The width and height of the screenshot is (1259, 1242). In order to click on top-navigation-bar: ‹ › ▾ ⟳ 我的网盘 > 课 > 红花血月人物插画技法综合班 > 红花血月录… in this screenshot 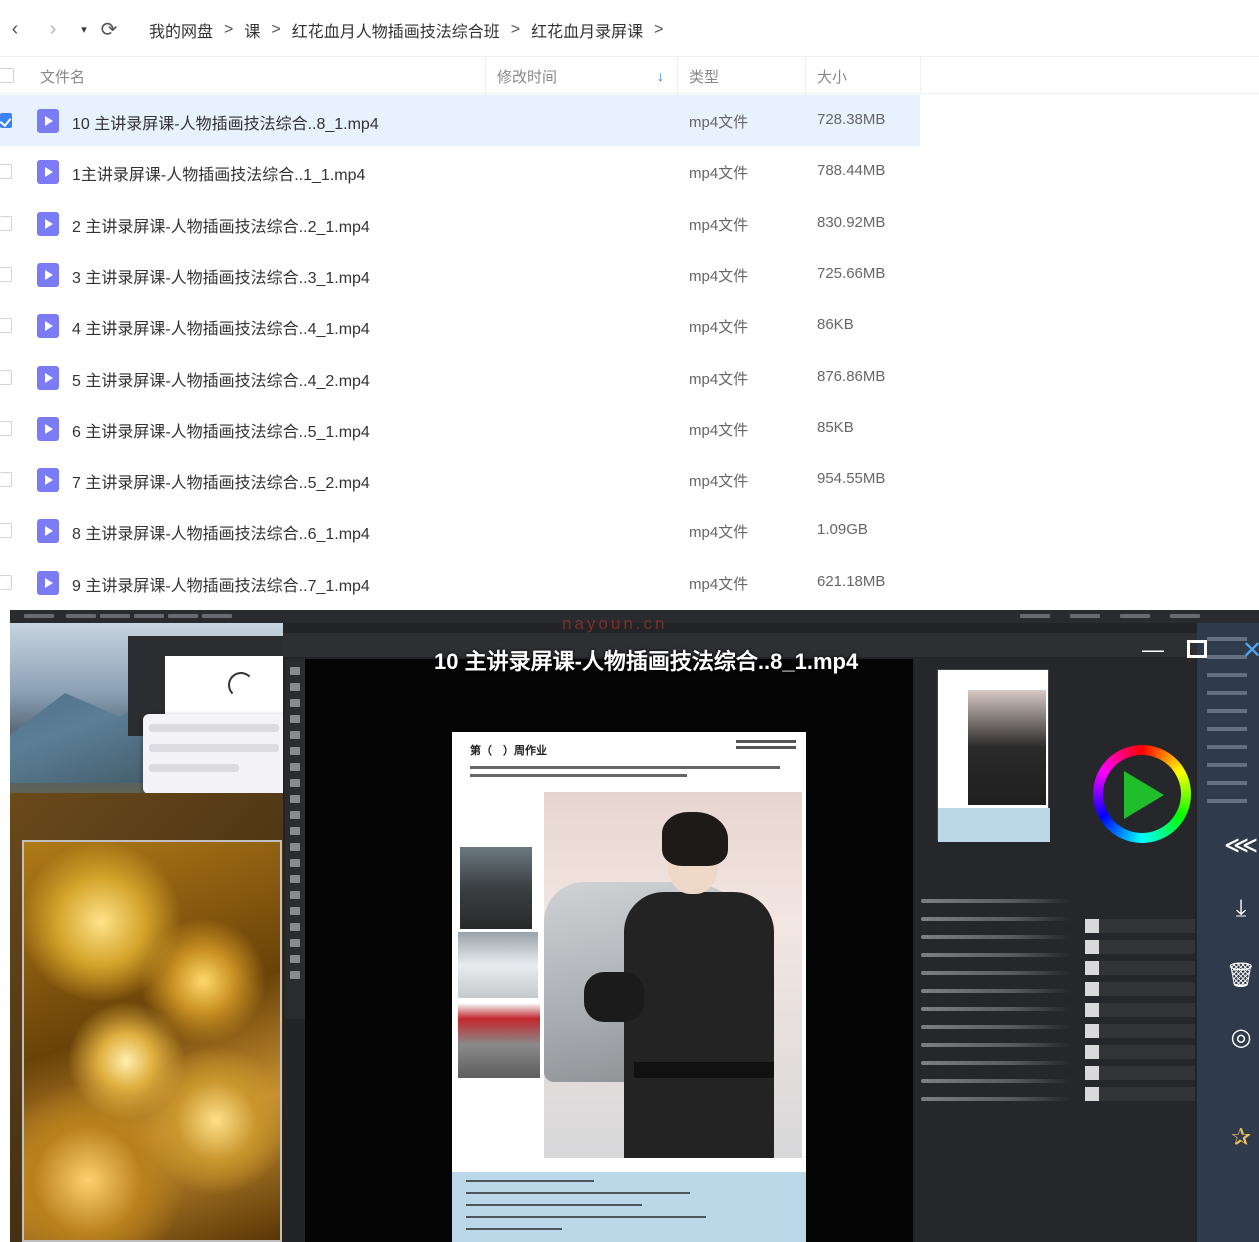, I will do `click(629, 29)`.